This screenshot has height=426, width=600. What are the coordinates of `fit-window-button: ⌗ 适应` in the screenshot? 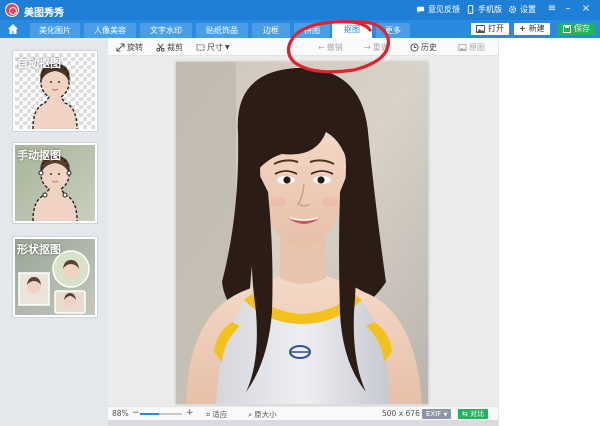 It's located at (216, 414).